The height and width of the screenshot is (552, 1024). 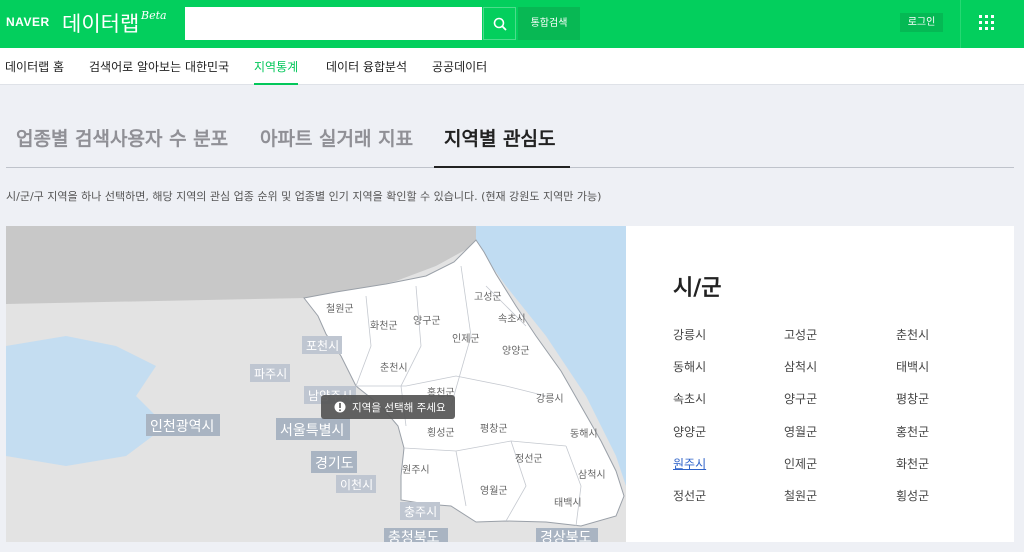 What do you see at coordinates (912, 463) in the screenshot?
I see `region-item: 화천군` at bounding box center [912, 463].